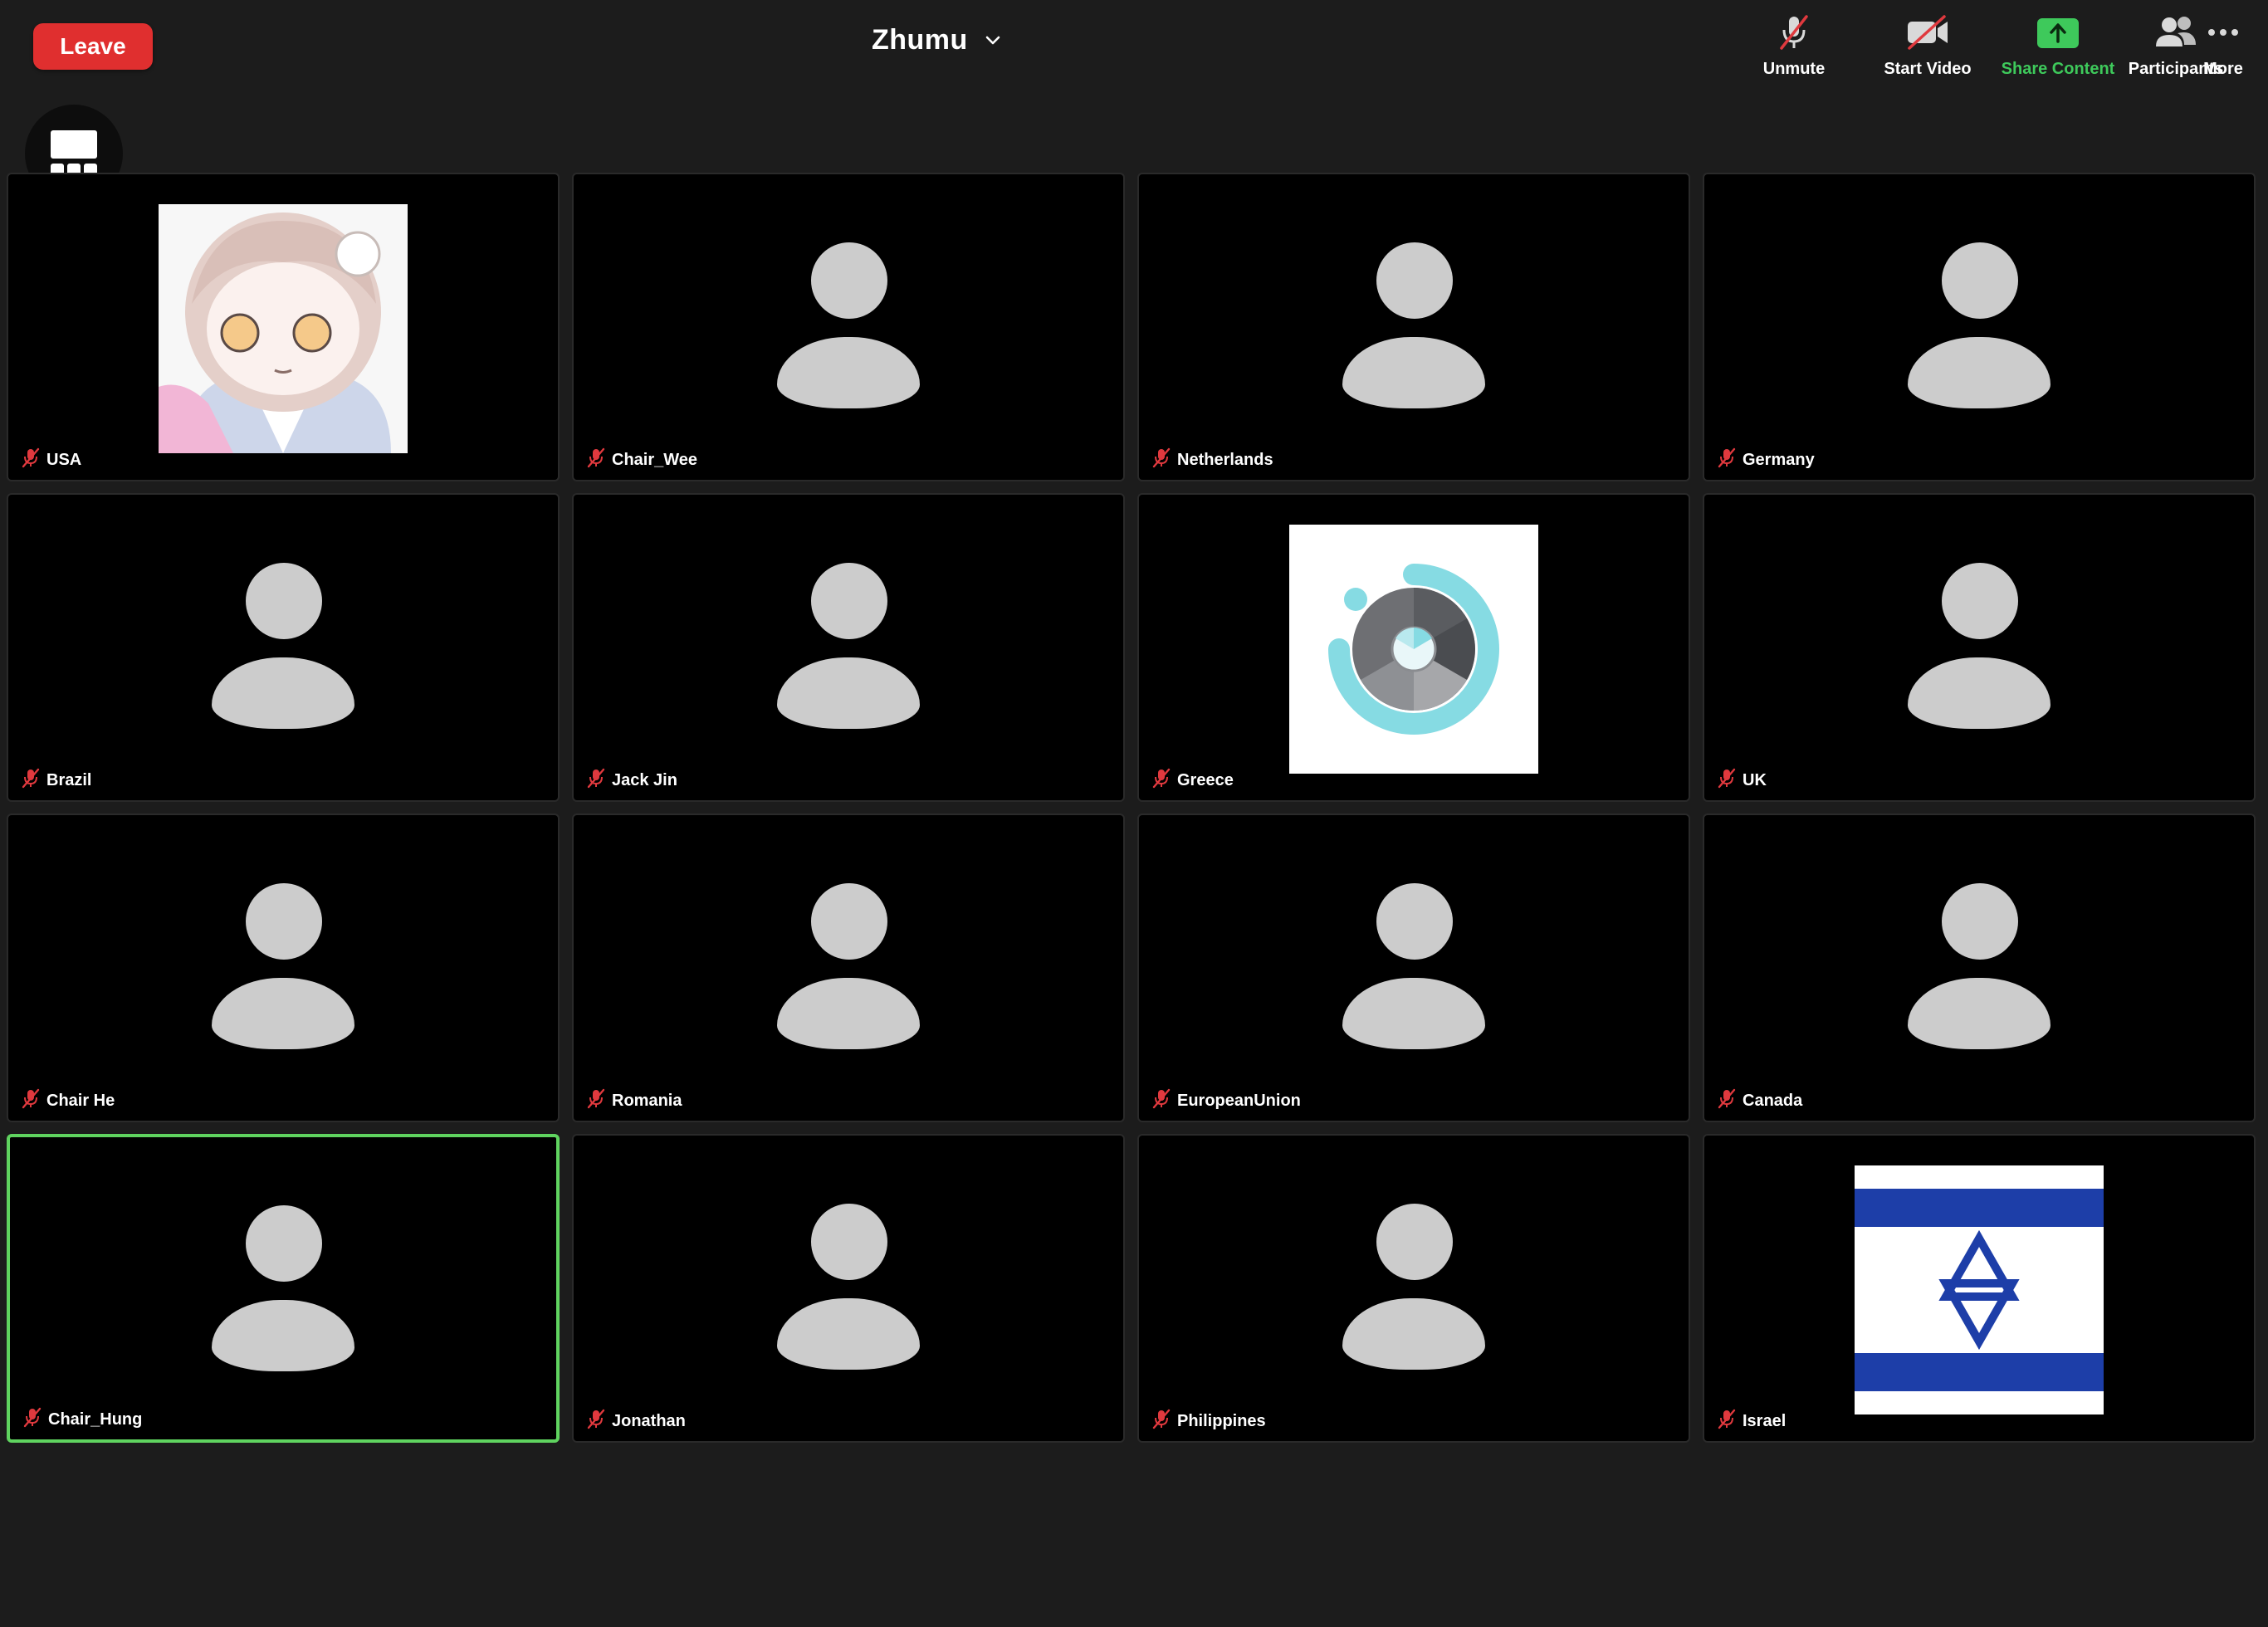  What do you see at coordinates (2223, 32) in the screenshot?
I see `more-dots-icon` at bounding box center [2223, 32].